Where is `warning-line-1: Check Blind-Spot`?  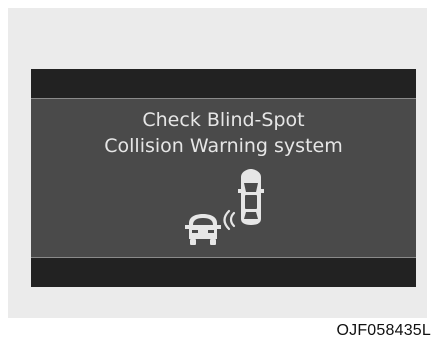
warning-line-1: Check Blind-Spot is located at coordinates (223, 120).